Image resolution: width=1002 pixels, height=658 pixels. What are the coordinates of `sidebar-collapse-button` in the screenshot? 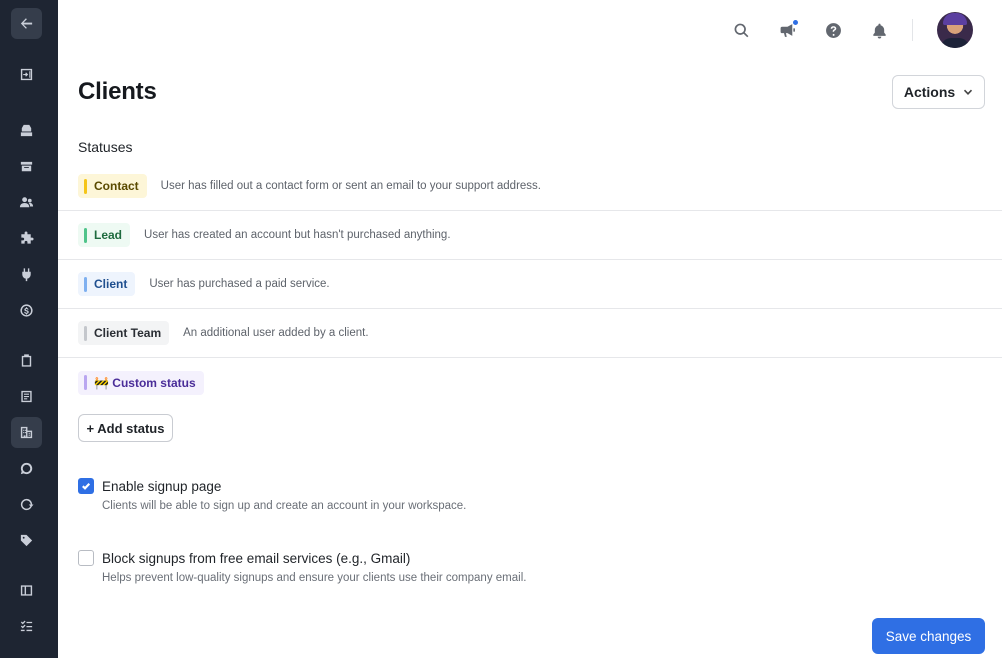 It's located at (26, 74).